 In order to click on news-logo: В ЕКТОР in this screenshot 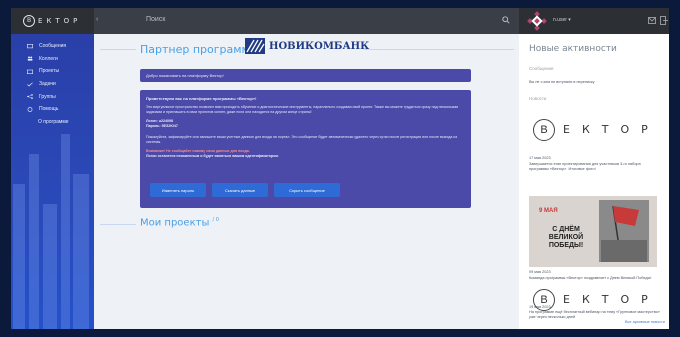, I will do `click(594, 130)`.